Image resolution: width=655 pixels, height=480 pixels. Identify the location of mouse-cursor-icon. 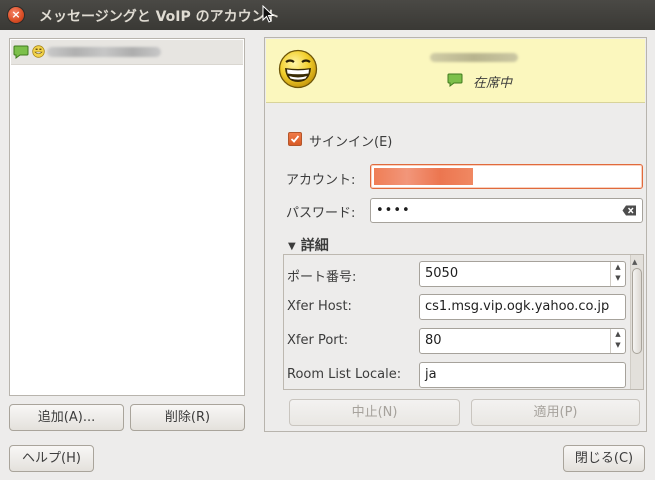
(268, 14).